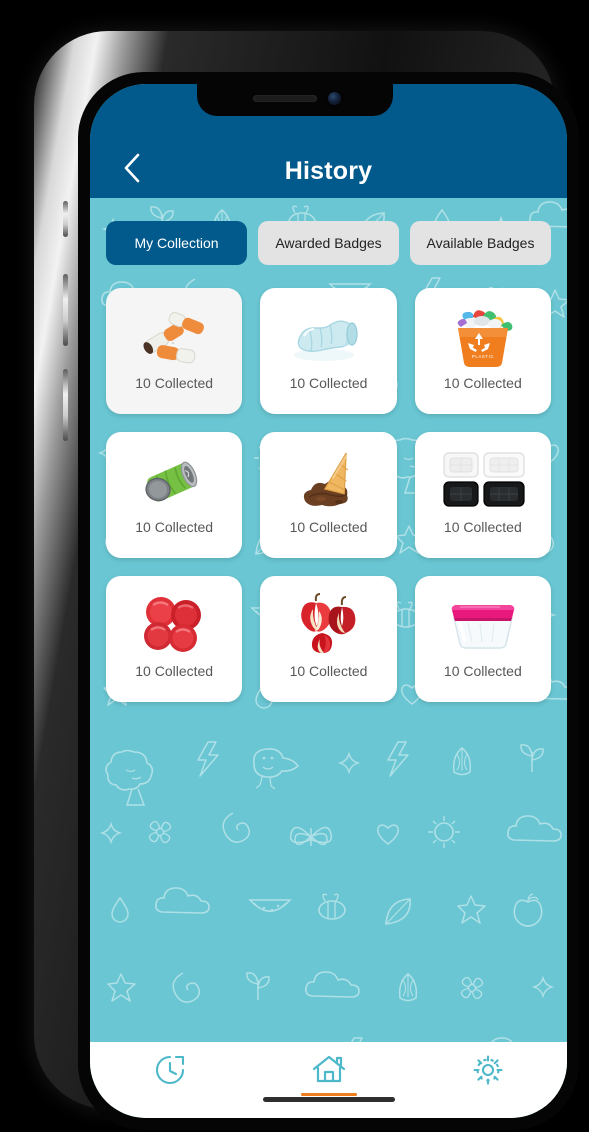 The image size is (589, 1132). I want to click on nav-item-home, so click(329, 1075).